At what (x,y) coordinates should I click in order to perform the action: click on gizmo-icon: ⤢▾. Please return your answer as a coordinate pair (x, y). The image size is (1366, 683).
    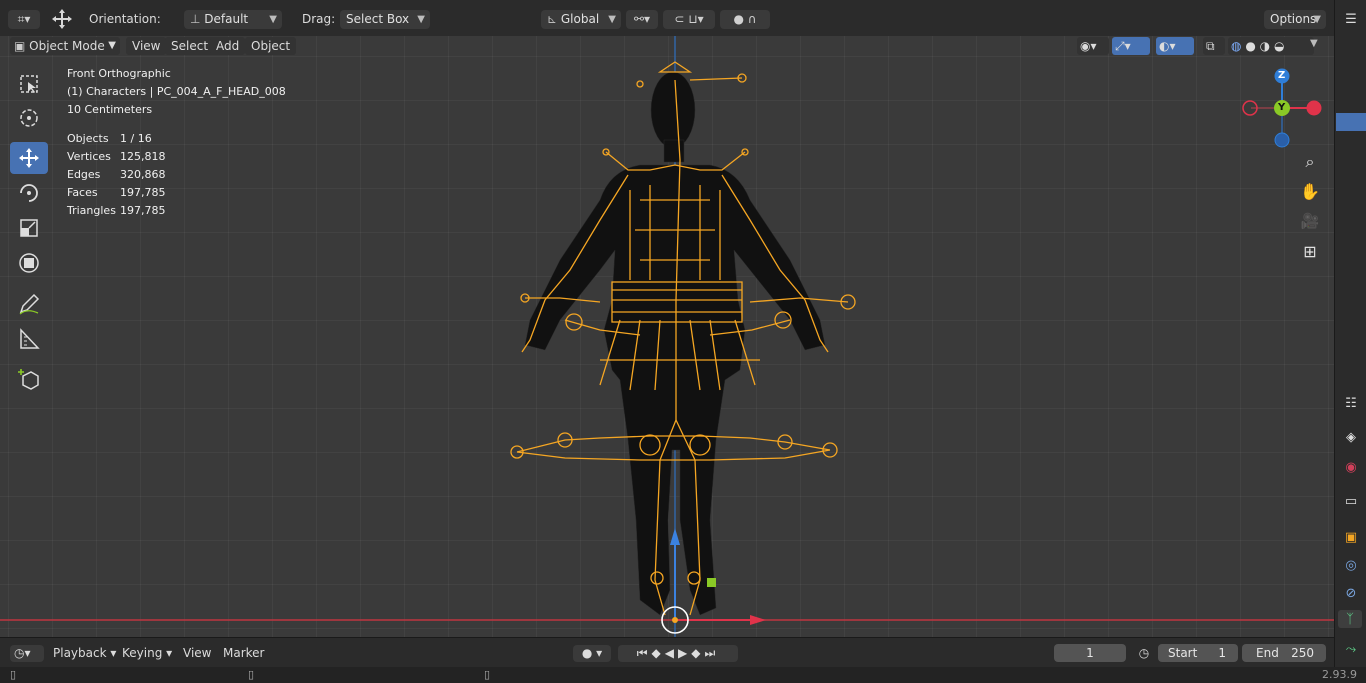
    Looking at the image, I should click on (1123, 46).